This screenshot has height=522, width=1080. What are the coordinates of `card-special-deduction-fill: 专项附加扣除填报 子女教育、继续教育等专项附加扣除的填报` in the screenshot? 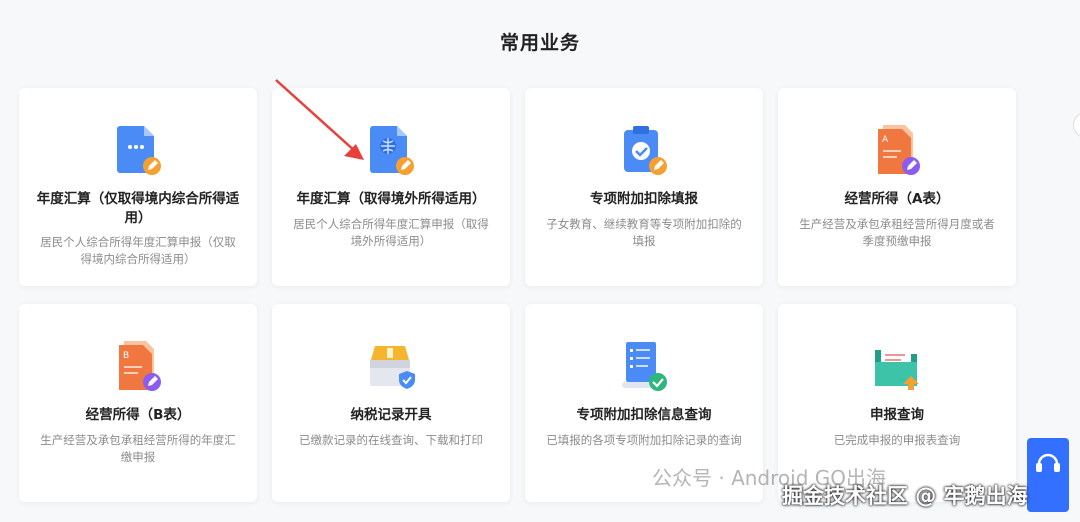 It's located at (644, 187).